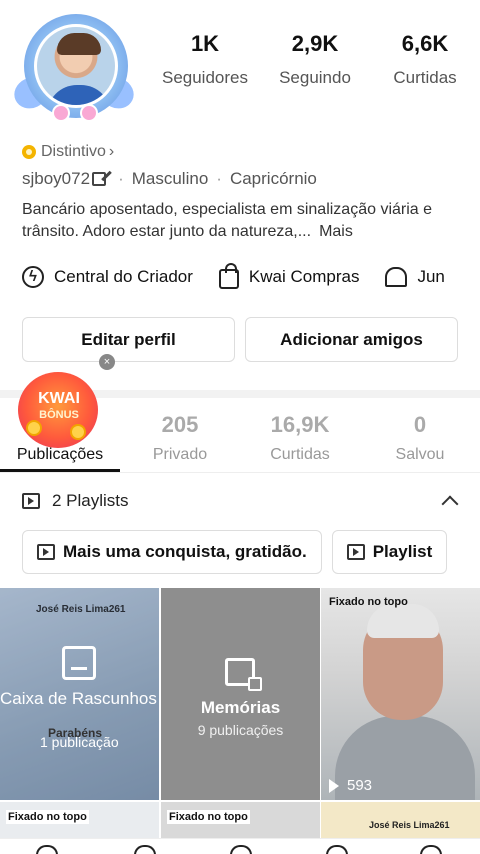 The height and width of the screenshot is (854, 480). I want to click on inbox-icon, so click(337, 849).